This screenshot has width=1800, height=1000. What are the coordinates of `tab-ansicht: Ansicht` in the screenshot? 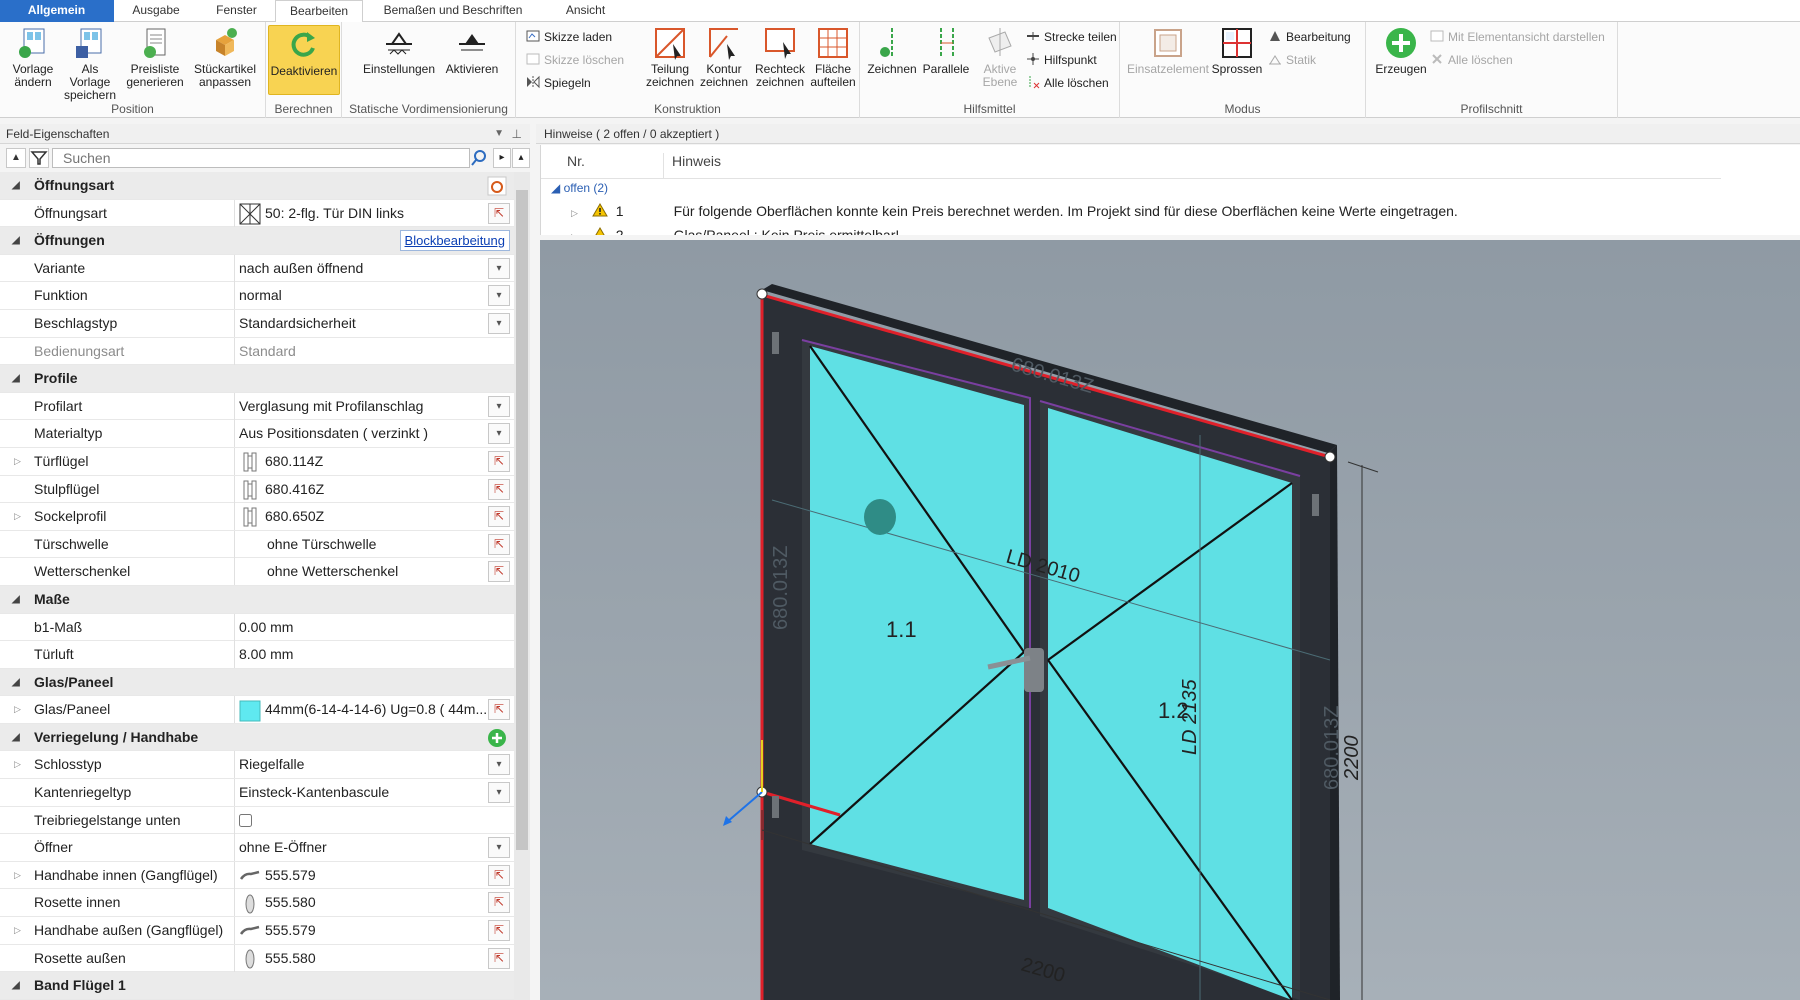 It's located at (586, 11).